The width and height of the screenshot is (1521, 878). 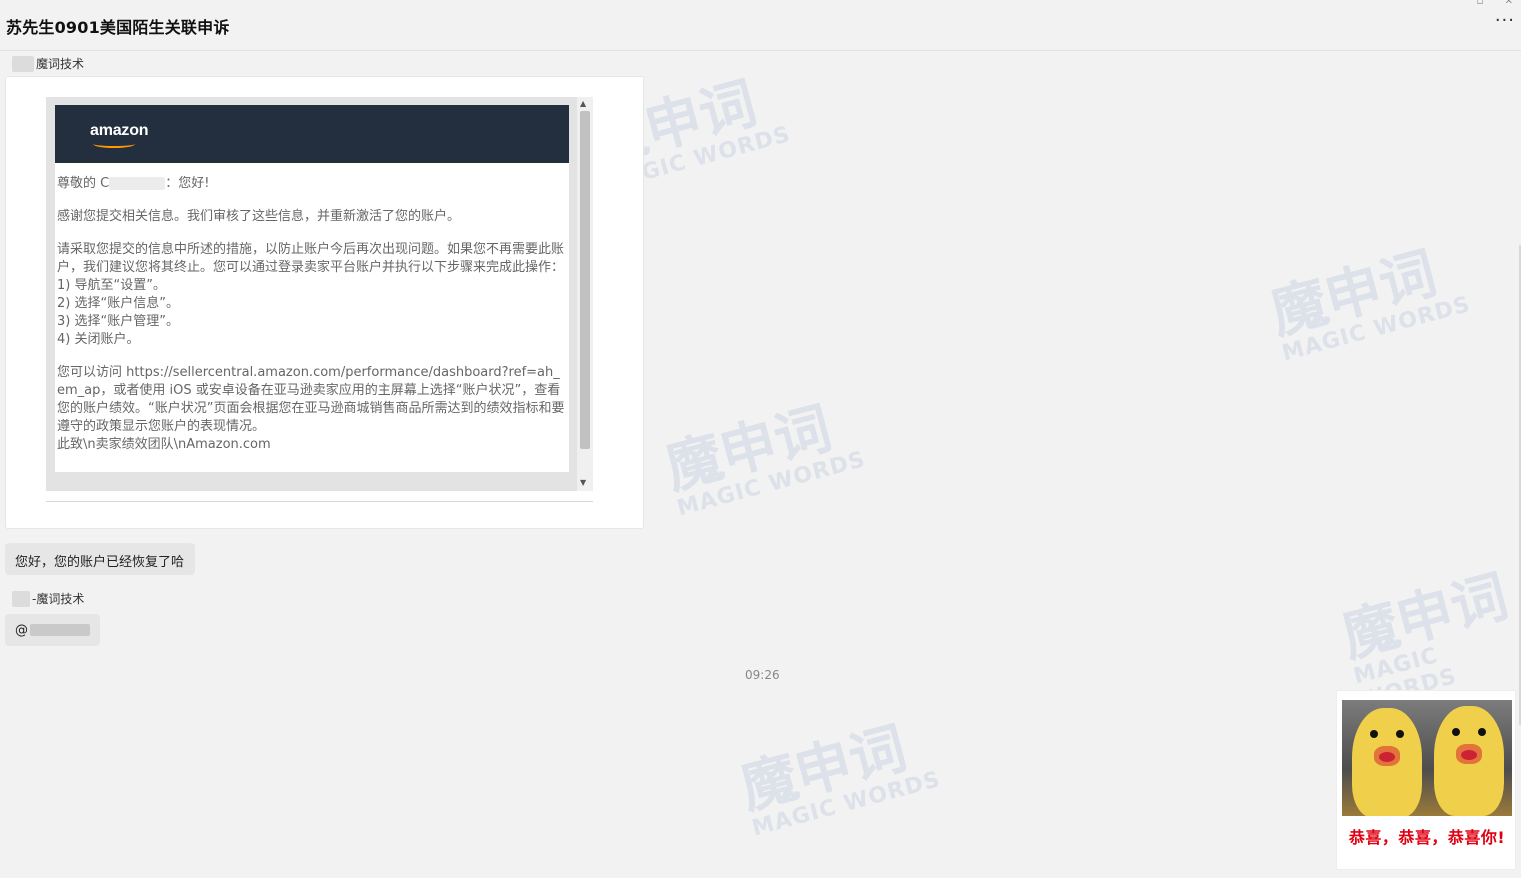 I want to click on amazon-logo: amazon, so click(x=119, y=130).